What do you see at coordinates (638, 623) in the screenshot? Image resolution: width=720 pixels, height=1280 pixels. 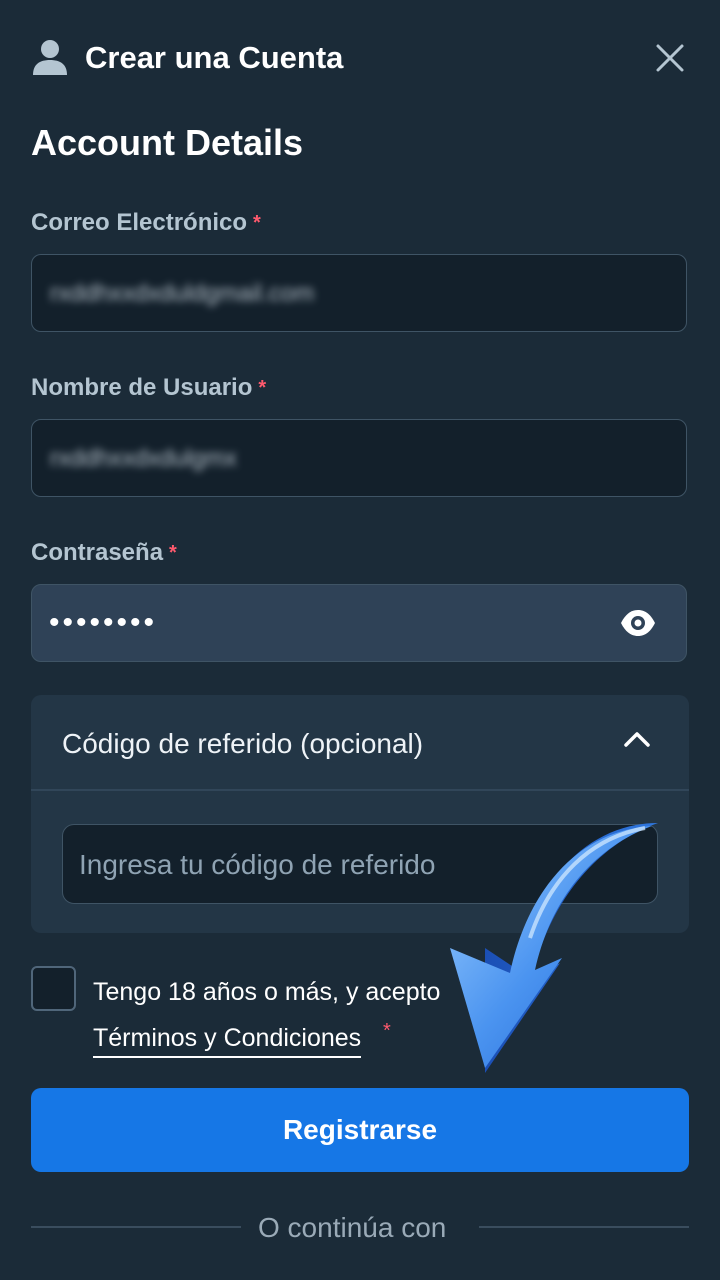 I see `eye-icon` at bounding box center [638, 623].